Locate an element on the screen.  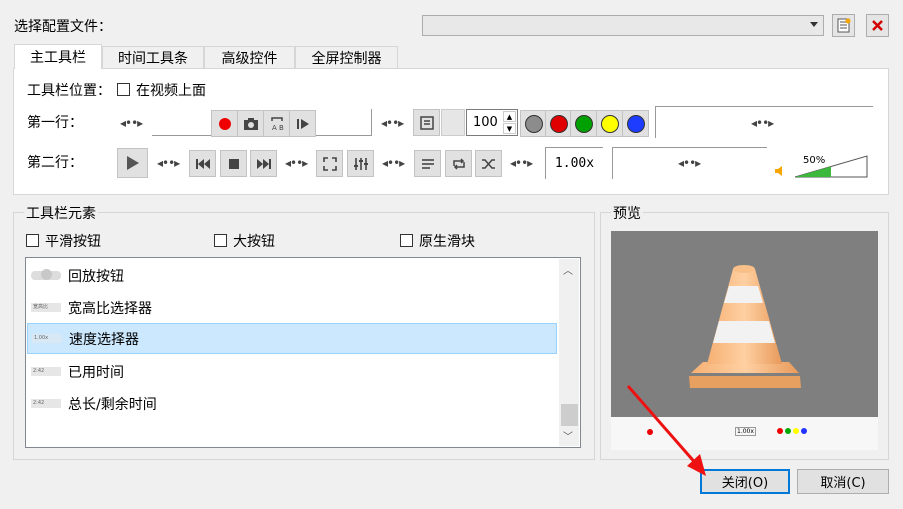
tab-main-toolbar: 主工具栏 is located at coordinates (58, 56).